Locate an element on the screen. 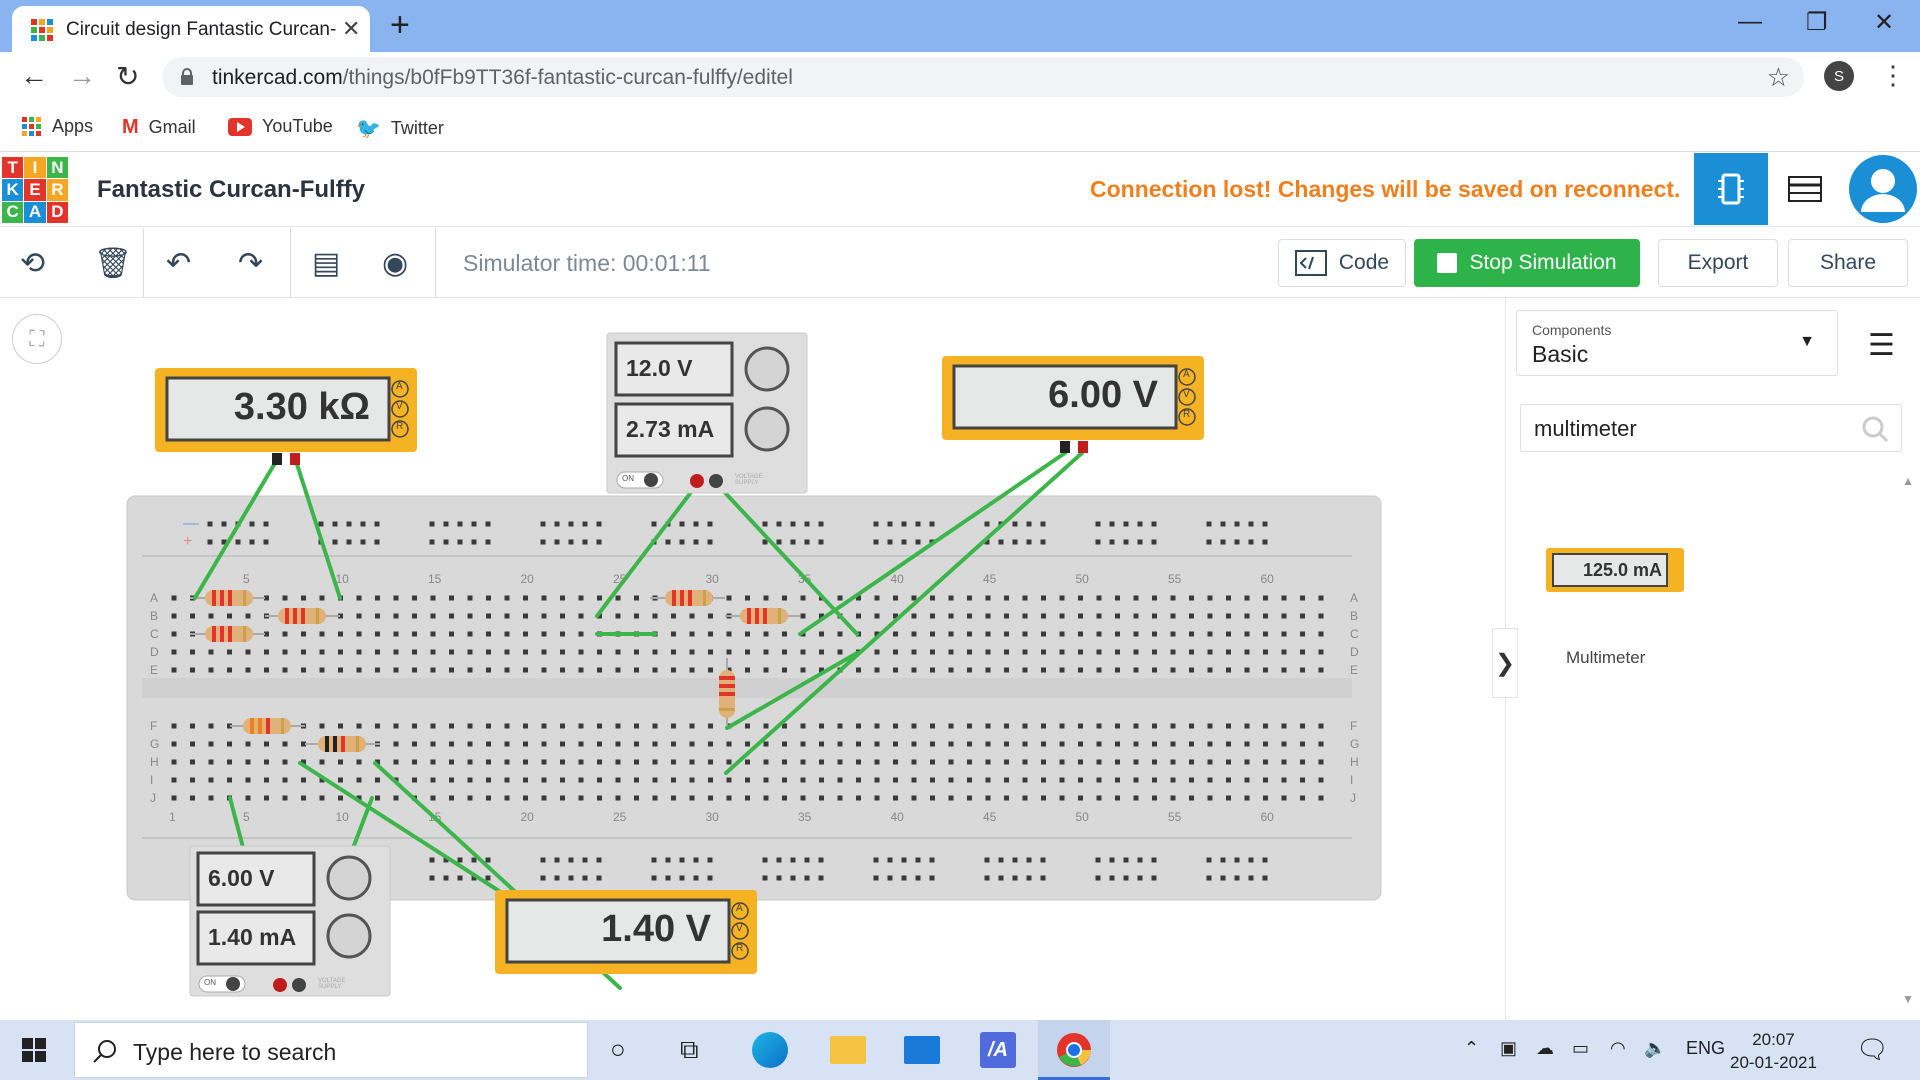  chrome-taskbar-button is located at coordinates (1074, 1050).